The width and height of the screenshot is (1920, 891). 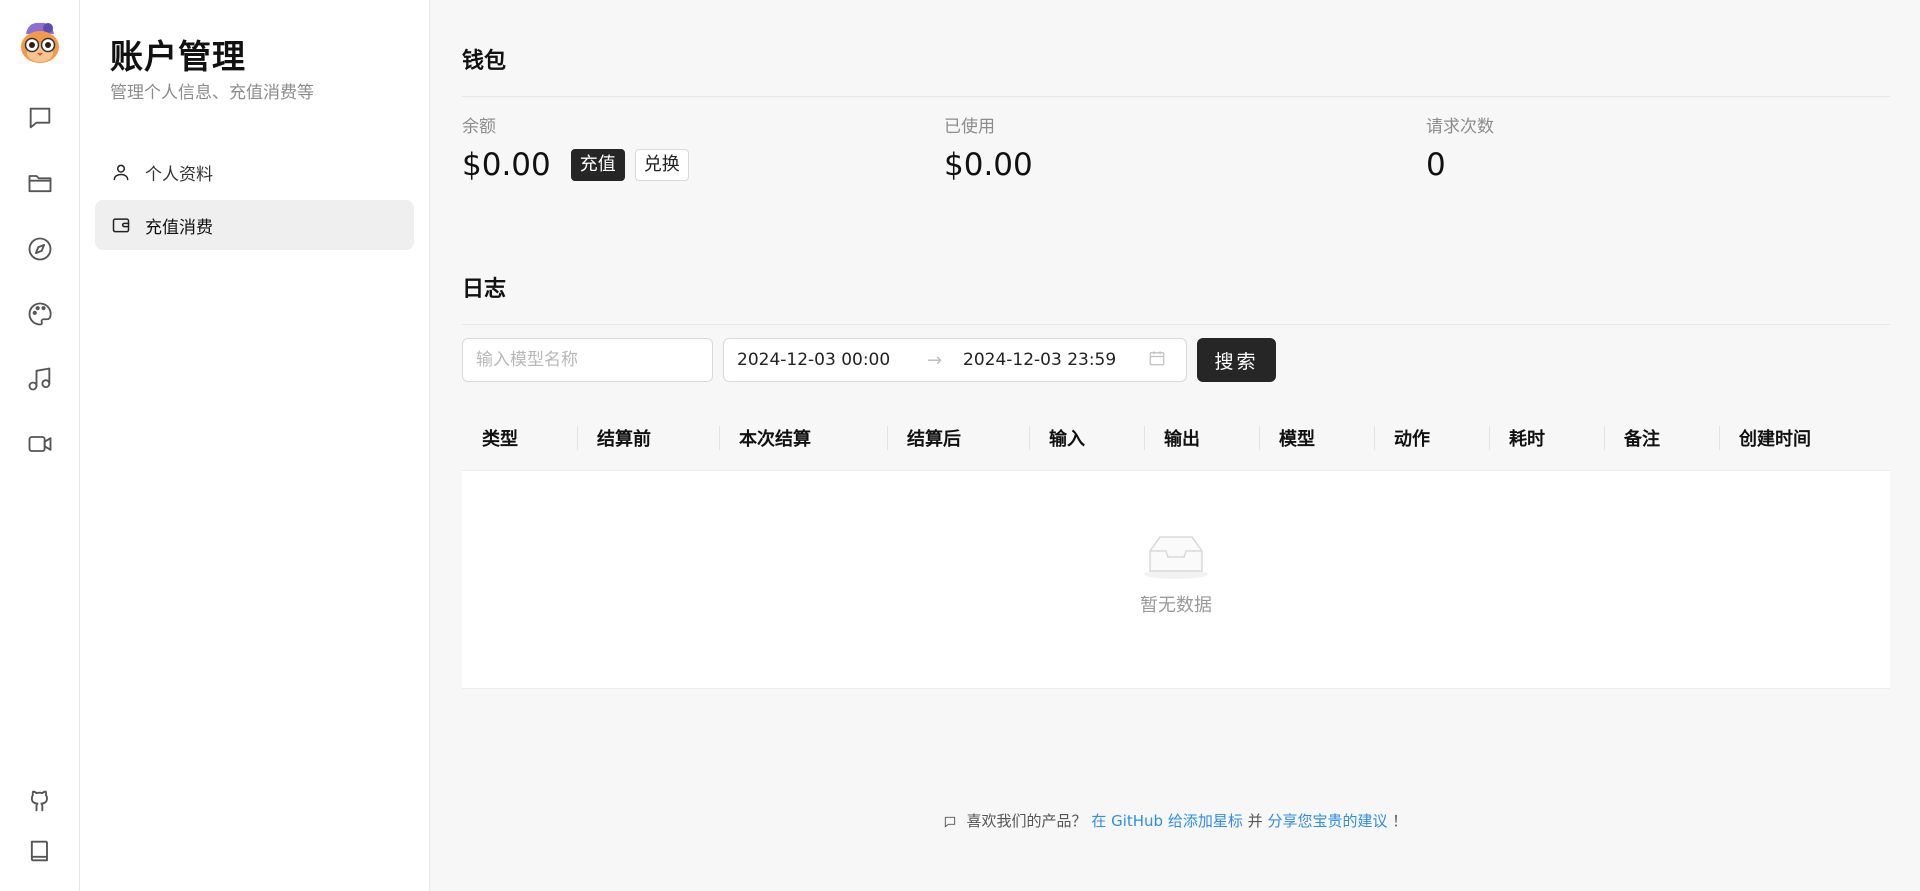 I want to click on sidebar-item-label: 充值消费, so click(x=179, y=227).